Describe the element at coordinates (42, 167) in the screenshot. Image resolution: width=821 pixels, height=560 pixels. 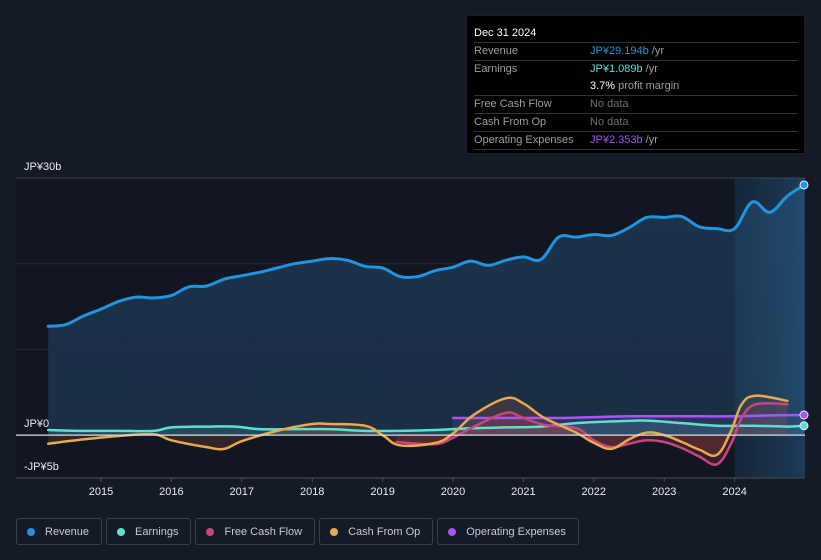
I see `y-axis-label: JP¥30b` at that location.